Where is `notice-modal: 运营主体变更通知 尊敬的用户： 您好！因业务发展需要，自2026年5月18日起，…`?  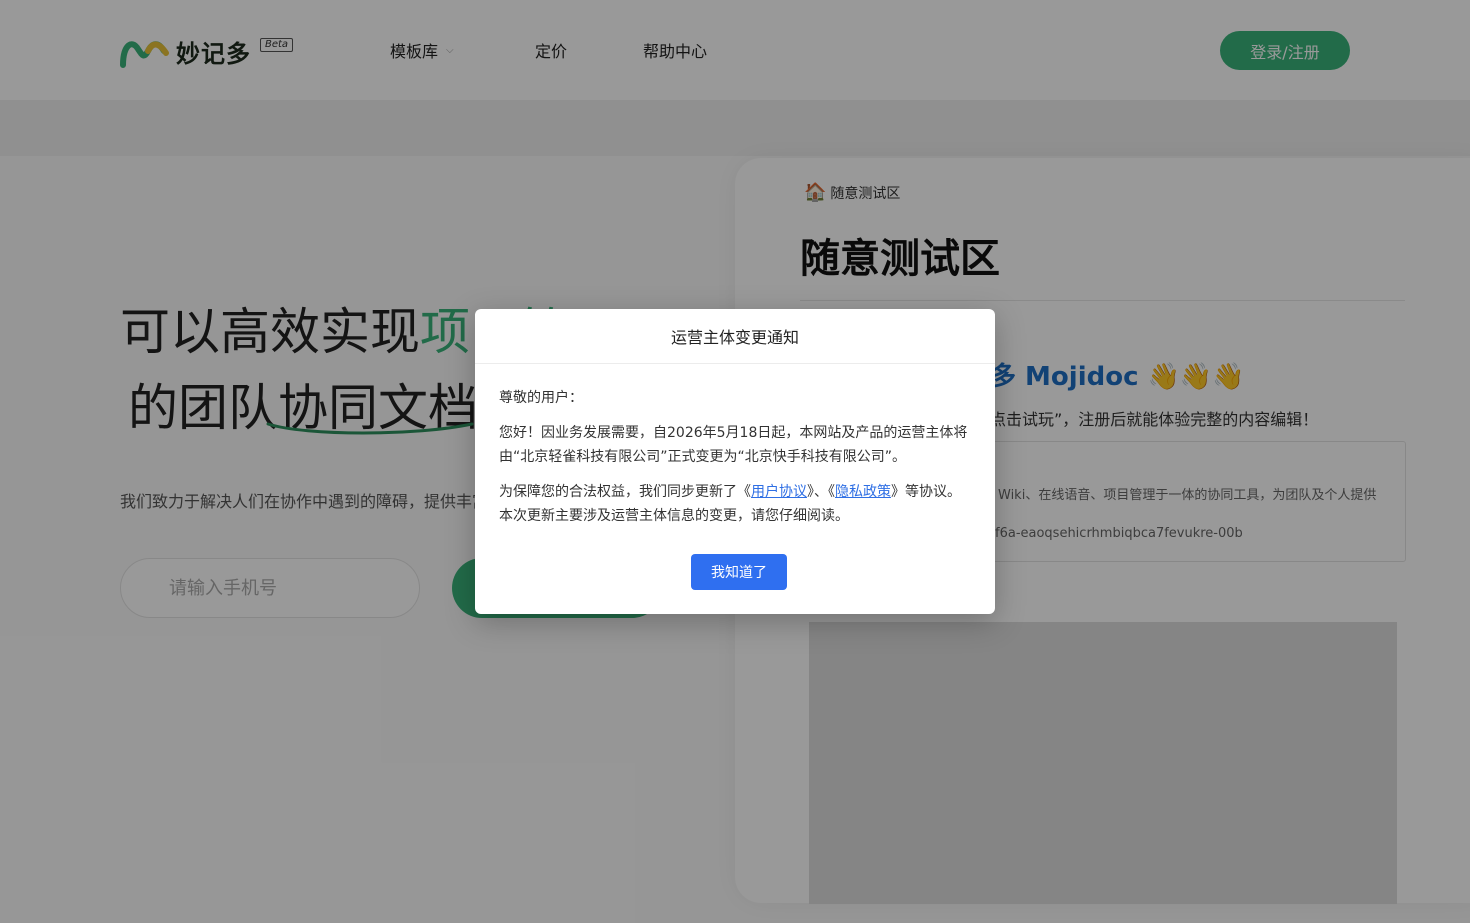
notice-modal: 运营主体变更通知 尊敬的用户： 您好！因业务发展需要，自2026年5月18日起，… is located at coordinates (735, 461).